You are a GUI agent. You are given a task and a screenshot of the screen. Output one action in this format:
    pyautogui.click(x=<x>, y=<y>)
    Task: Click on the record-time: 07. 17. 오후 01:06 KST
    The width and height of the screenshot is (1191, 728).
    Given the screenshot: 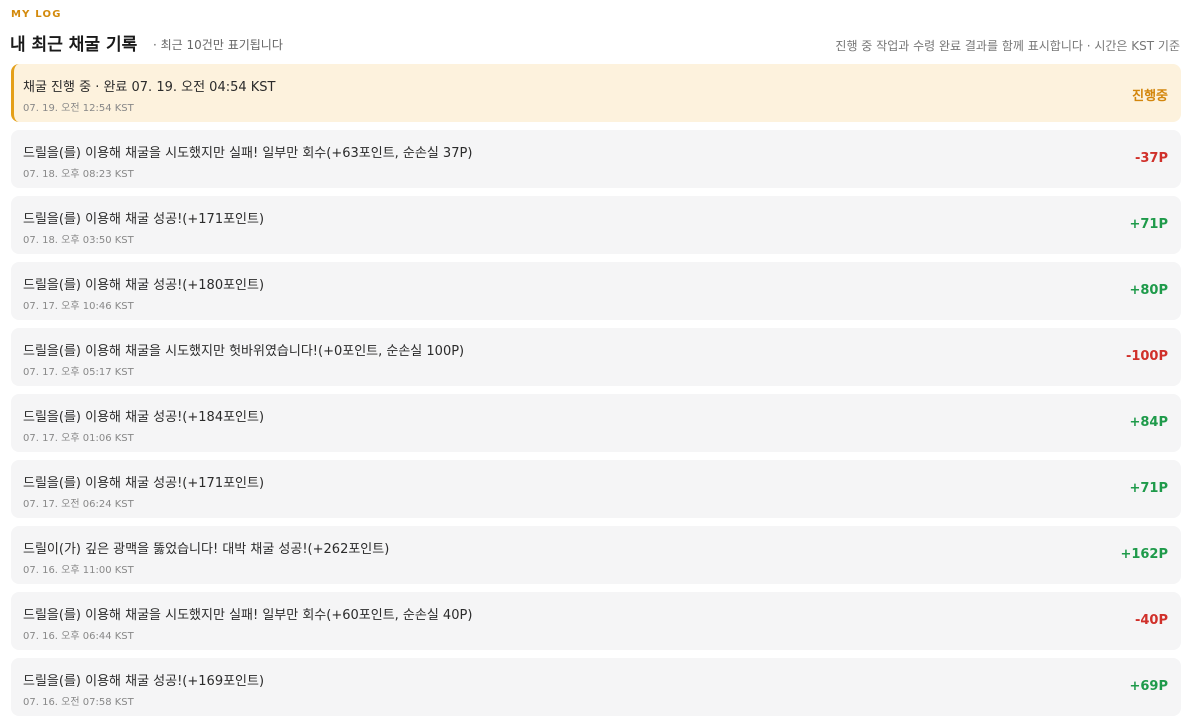 What is the action you would take?
    pyautogui.click(x=78, y=438)
    